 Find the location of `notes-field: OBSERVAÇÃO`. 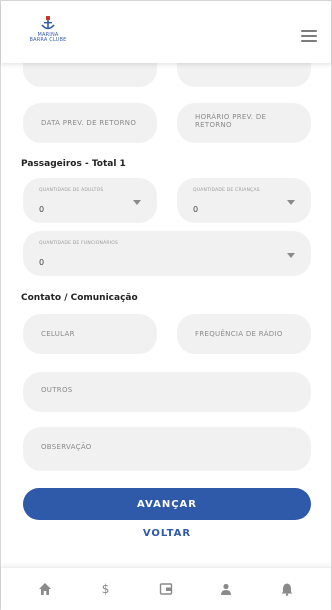

notes-field: OBSERVAÇÃO is located at coordinates (167, 449).